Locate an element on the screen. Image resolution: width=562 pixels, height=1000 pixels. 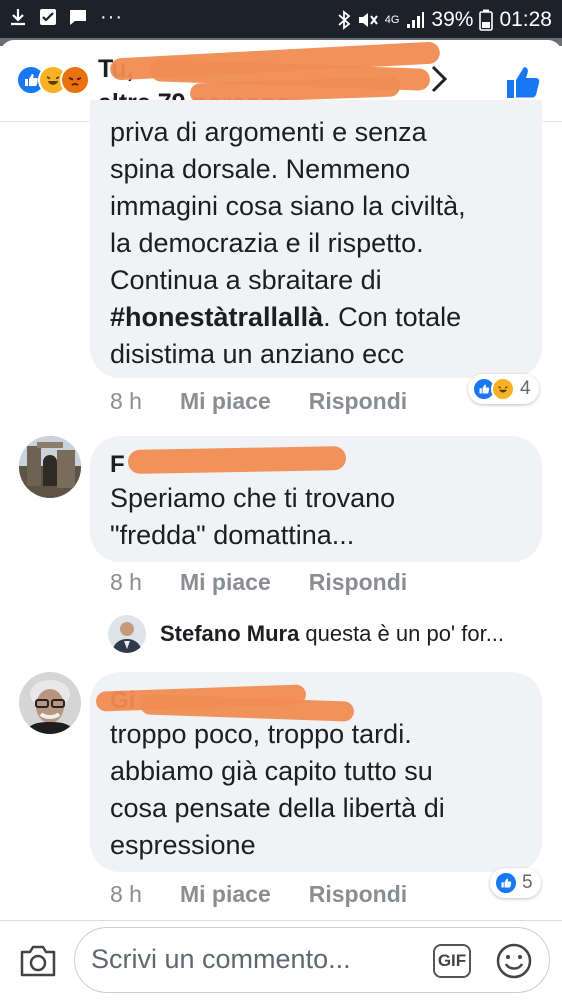
network-type: 4G is located at coordinates (392, 20).